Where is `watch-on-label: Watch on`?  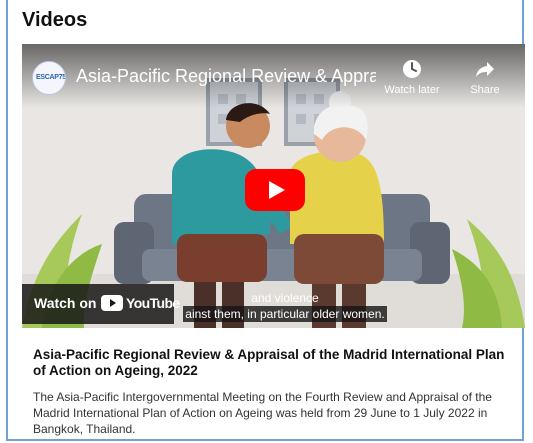 watch-on-label: Watch on is located at coordinates (65, 303).